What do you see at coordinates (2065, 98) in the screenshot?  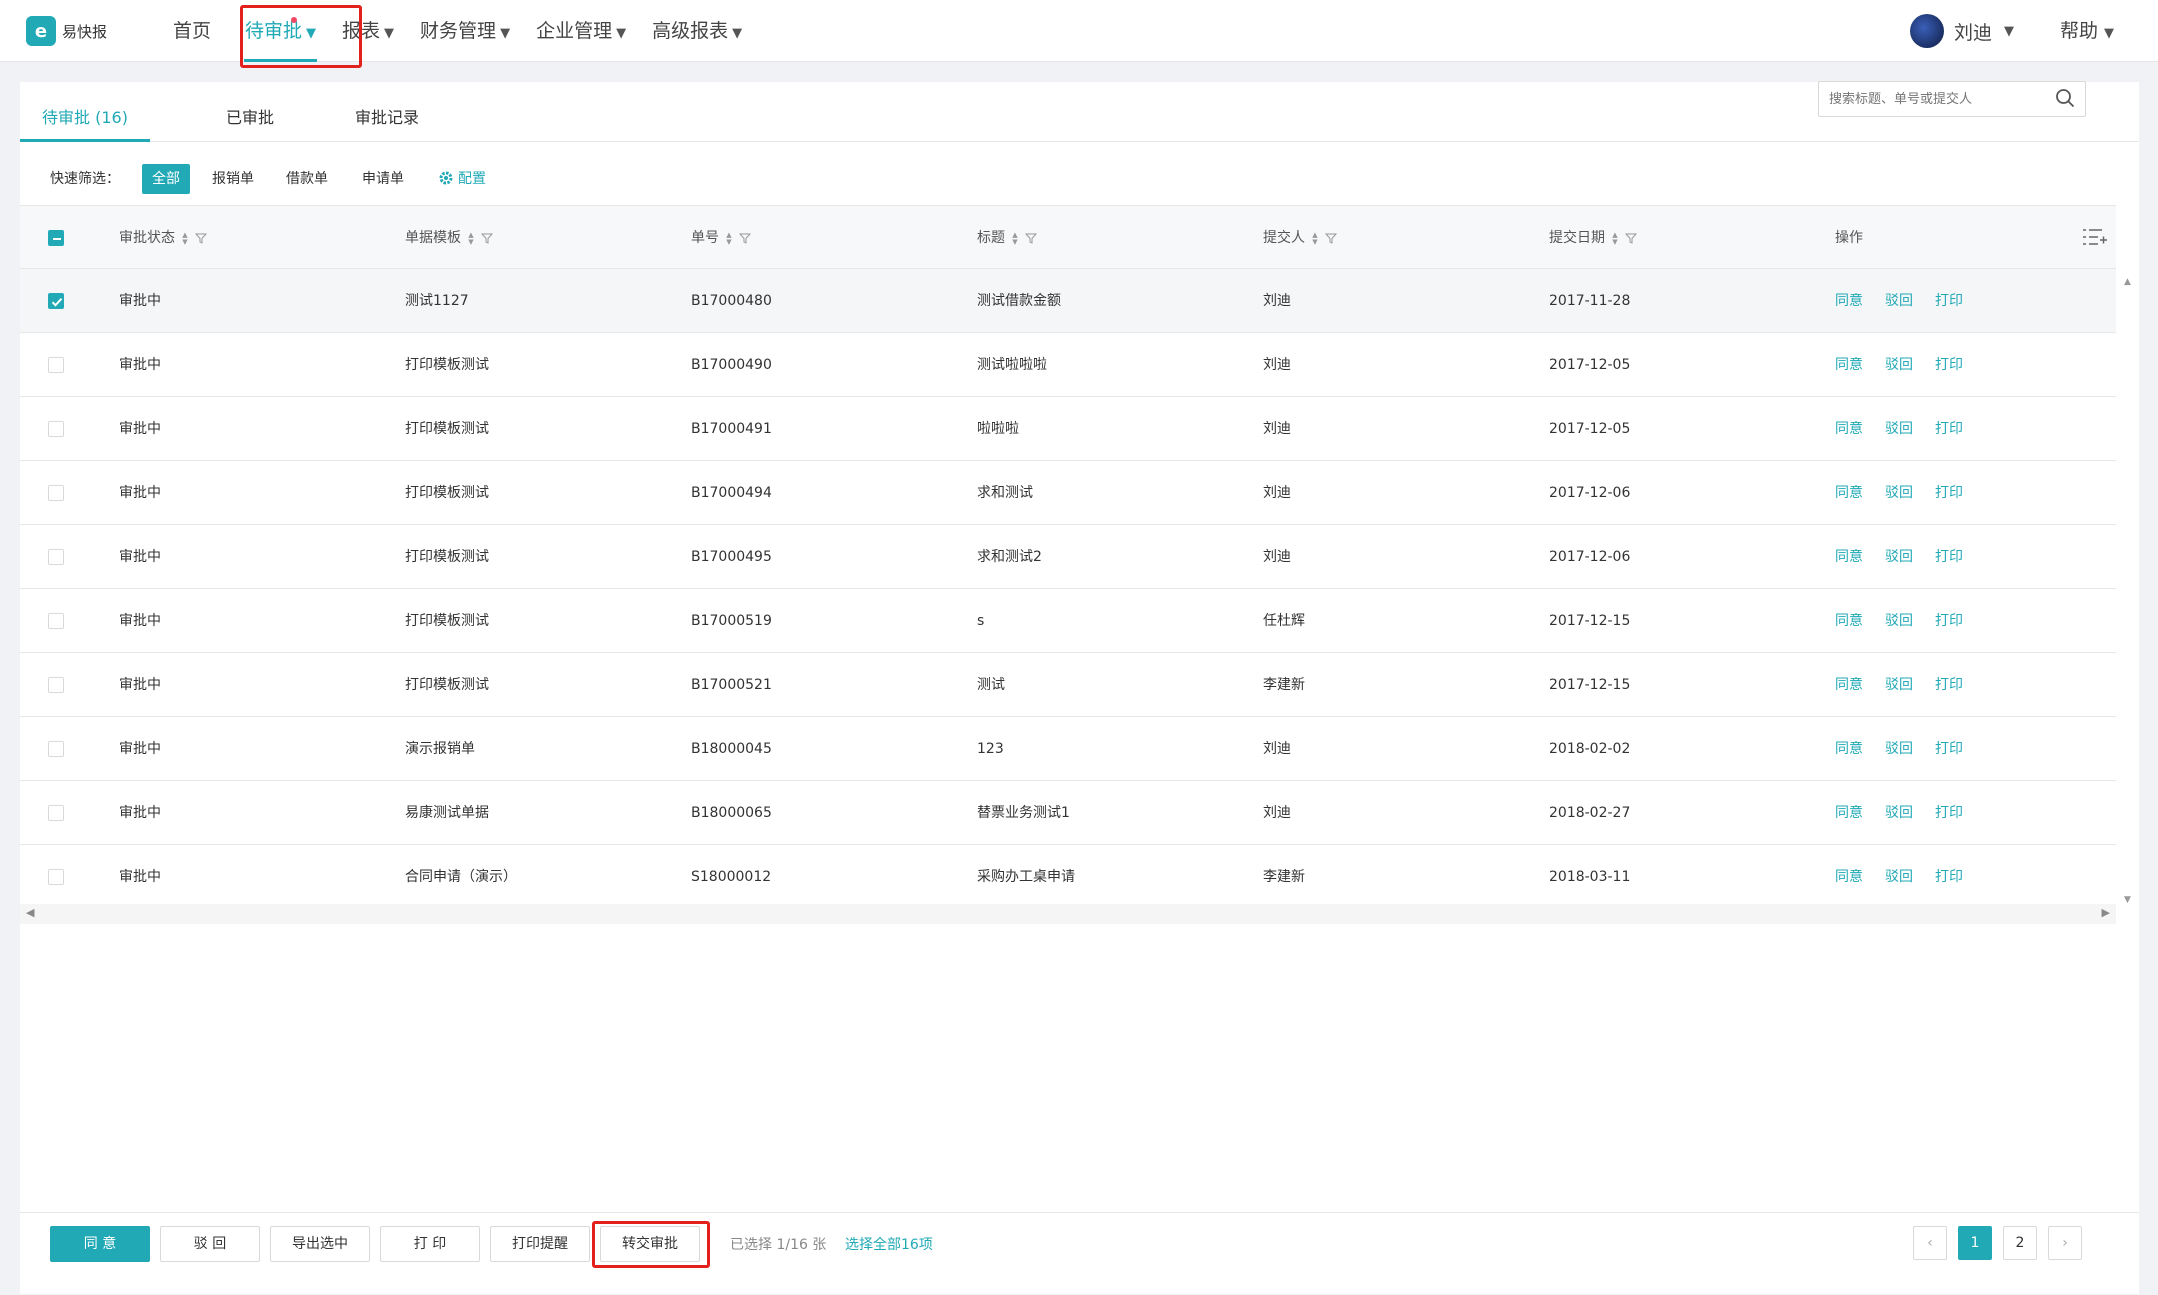 I see `search-icon` at bounding box center [2065, 98].